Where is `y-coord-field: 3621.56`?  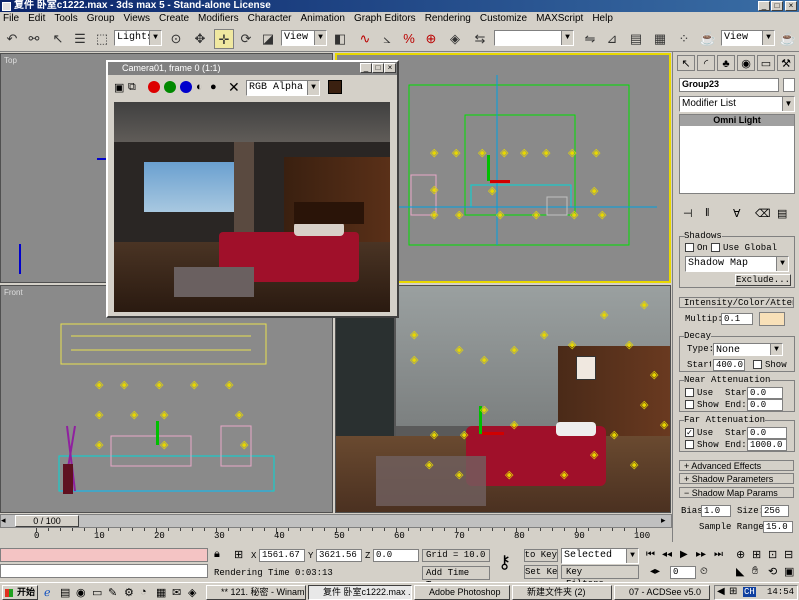
y-coord-field: 3621.56 is located at coordinates (339, 555).